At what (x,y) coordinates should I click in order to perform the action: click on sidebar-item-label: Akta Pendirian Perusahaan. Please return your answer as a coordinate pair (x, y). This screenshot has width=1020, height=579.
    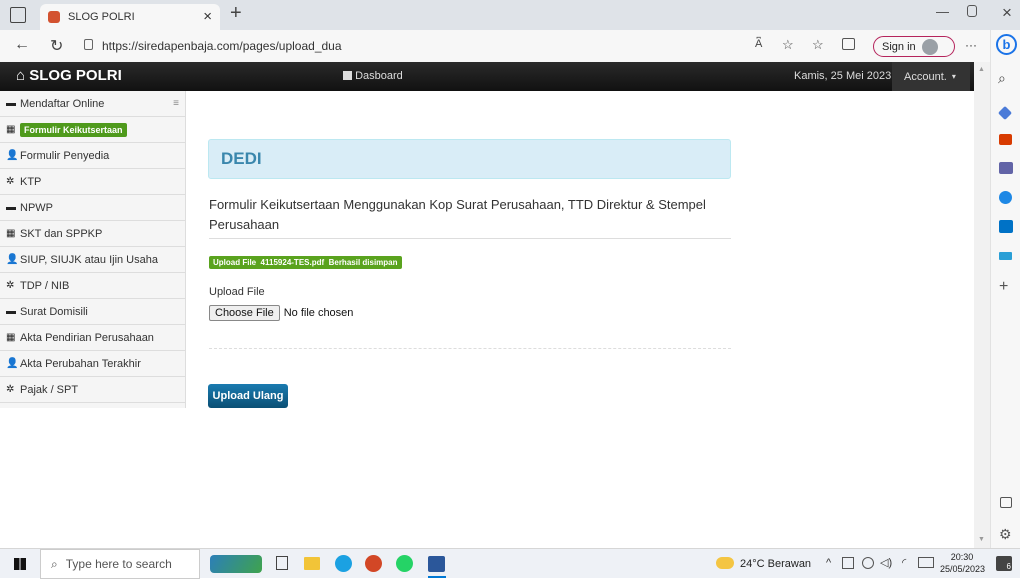
    Looking at the image, I should click on (87, 337).